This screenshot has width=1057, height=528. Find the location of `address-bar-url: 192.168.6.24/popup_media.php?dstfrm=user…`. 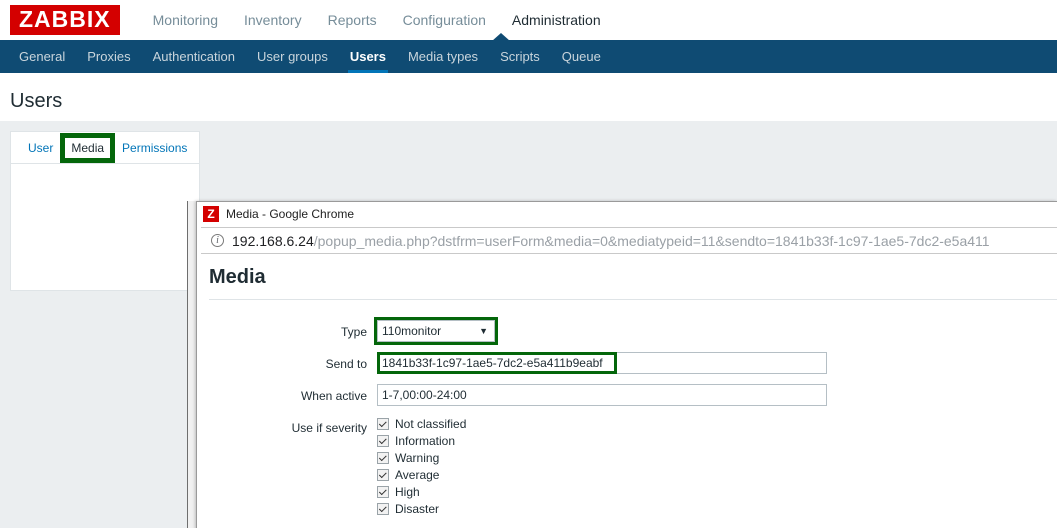

address-bar-url: 192.168.6.24/popup_media.php?dstfrm=user… is located at coordinates (611, 241).